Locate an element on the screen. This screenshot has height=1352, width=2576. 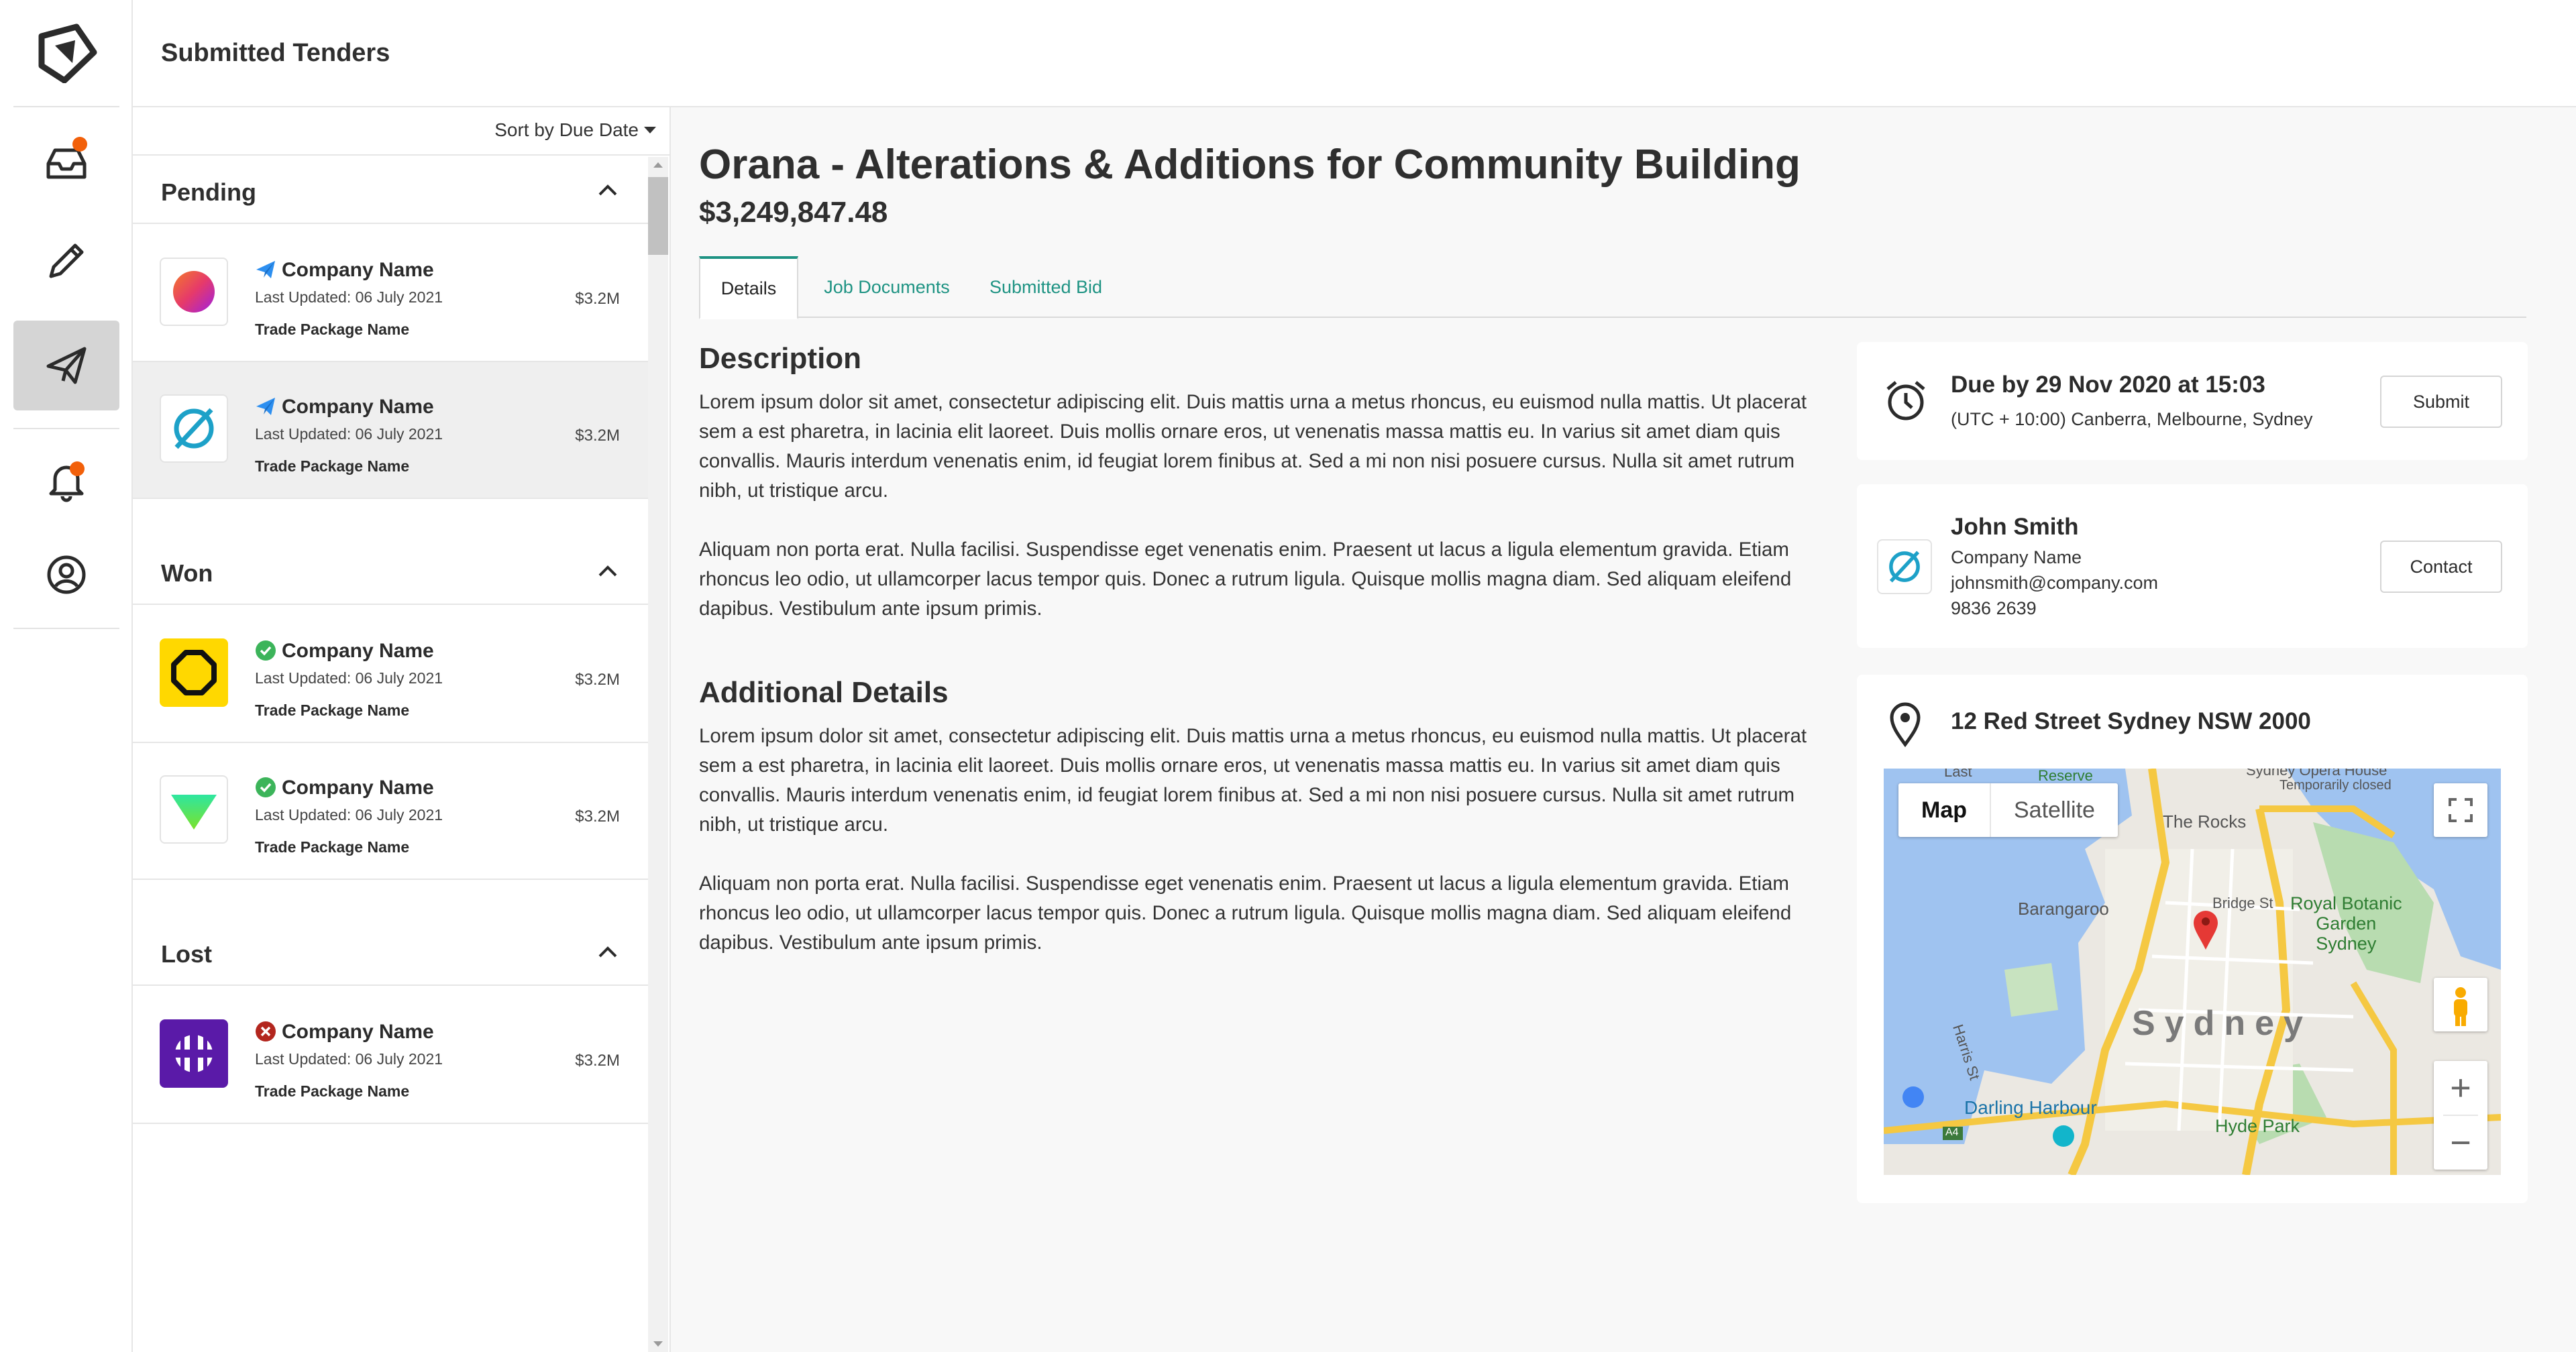
contact-email: johnsmith@company.com is located at coordinates (2054, 583).